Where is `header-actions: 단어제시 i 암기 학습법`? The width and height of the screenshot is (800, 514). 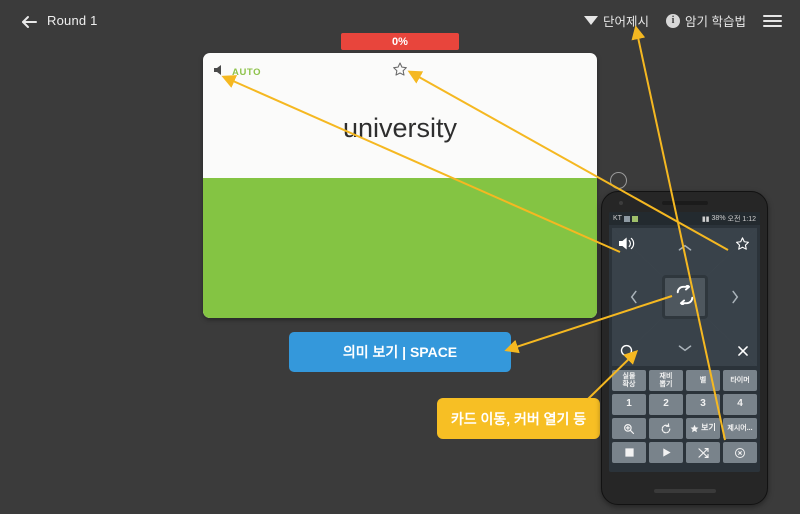
header-actions: 단어제시 i 암기 학습법 is located at coordinates (683, 20).